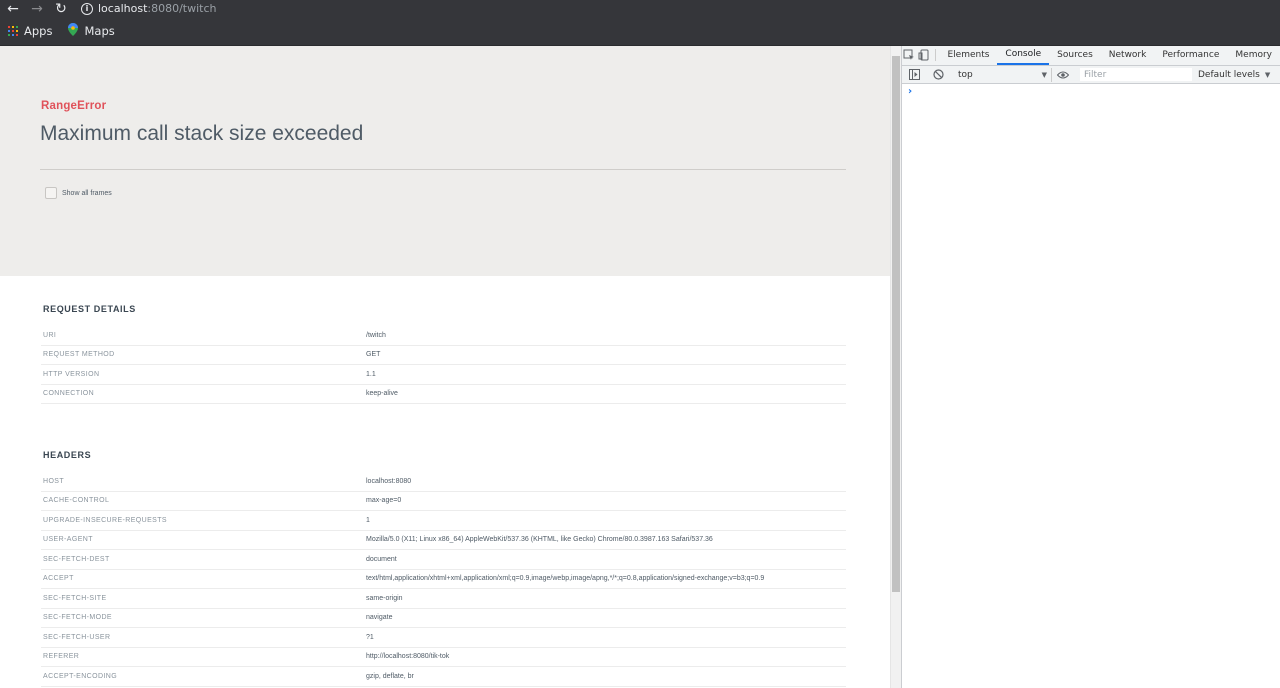 Image resolution: width=1280 pixels, height=688 pixels. I want to click on row-value: GET, so click(373, 355).